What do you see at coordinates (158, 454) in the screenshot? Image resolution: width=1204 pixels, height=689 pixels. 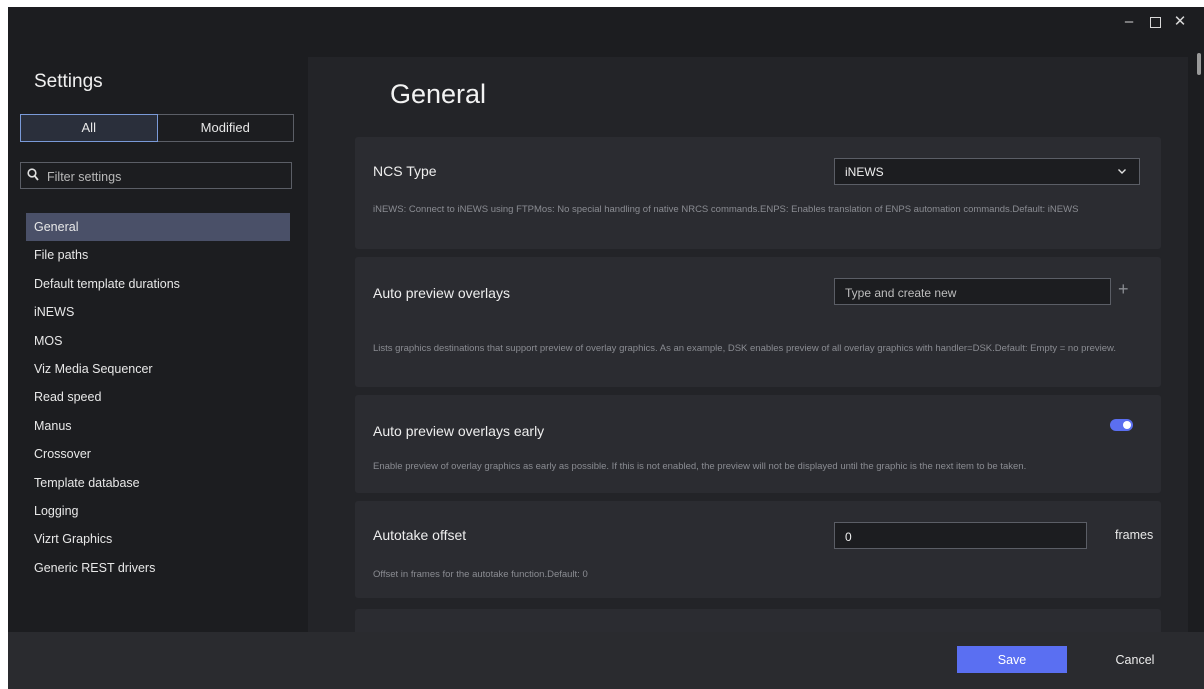 I see `sidebar-item-crossover: Crossover` at bounding box center [158, 454].